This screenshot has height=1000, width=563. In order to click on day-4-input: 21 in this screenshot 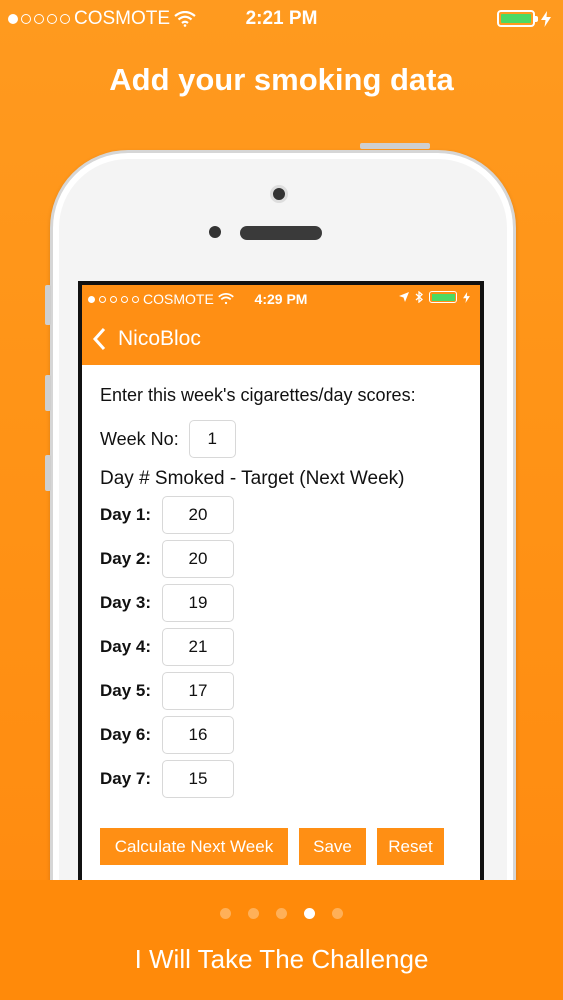, I will do `click(198, 647)`.